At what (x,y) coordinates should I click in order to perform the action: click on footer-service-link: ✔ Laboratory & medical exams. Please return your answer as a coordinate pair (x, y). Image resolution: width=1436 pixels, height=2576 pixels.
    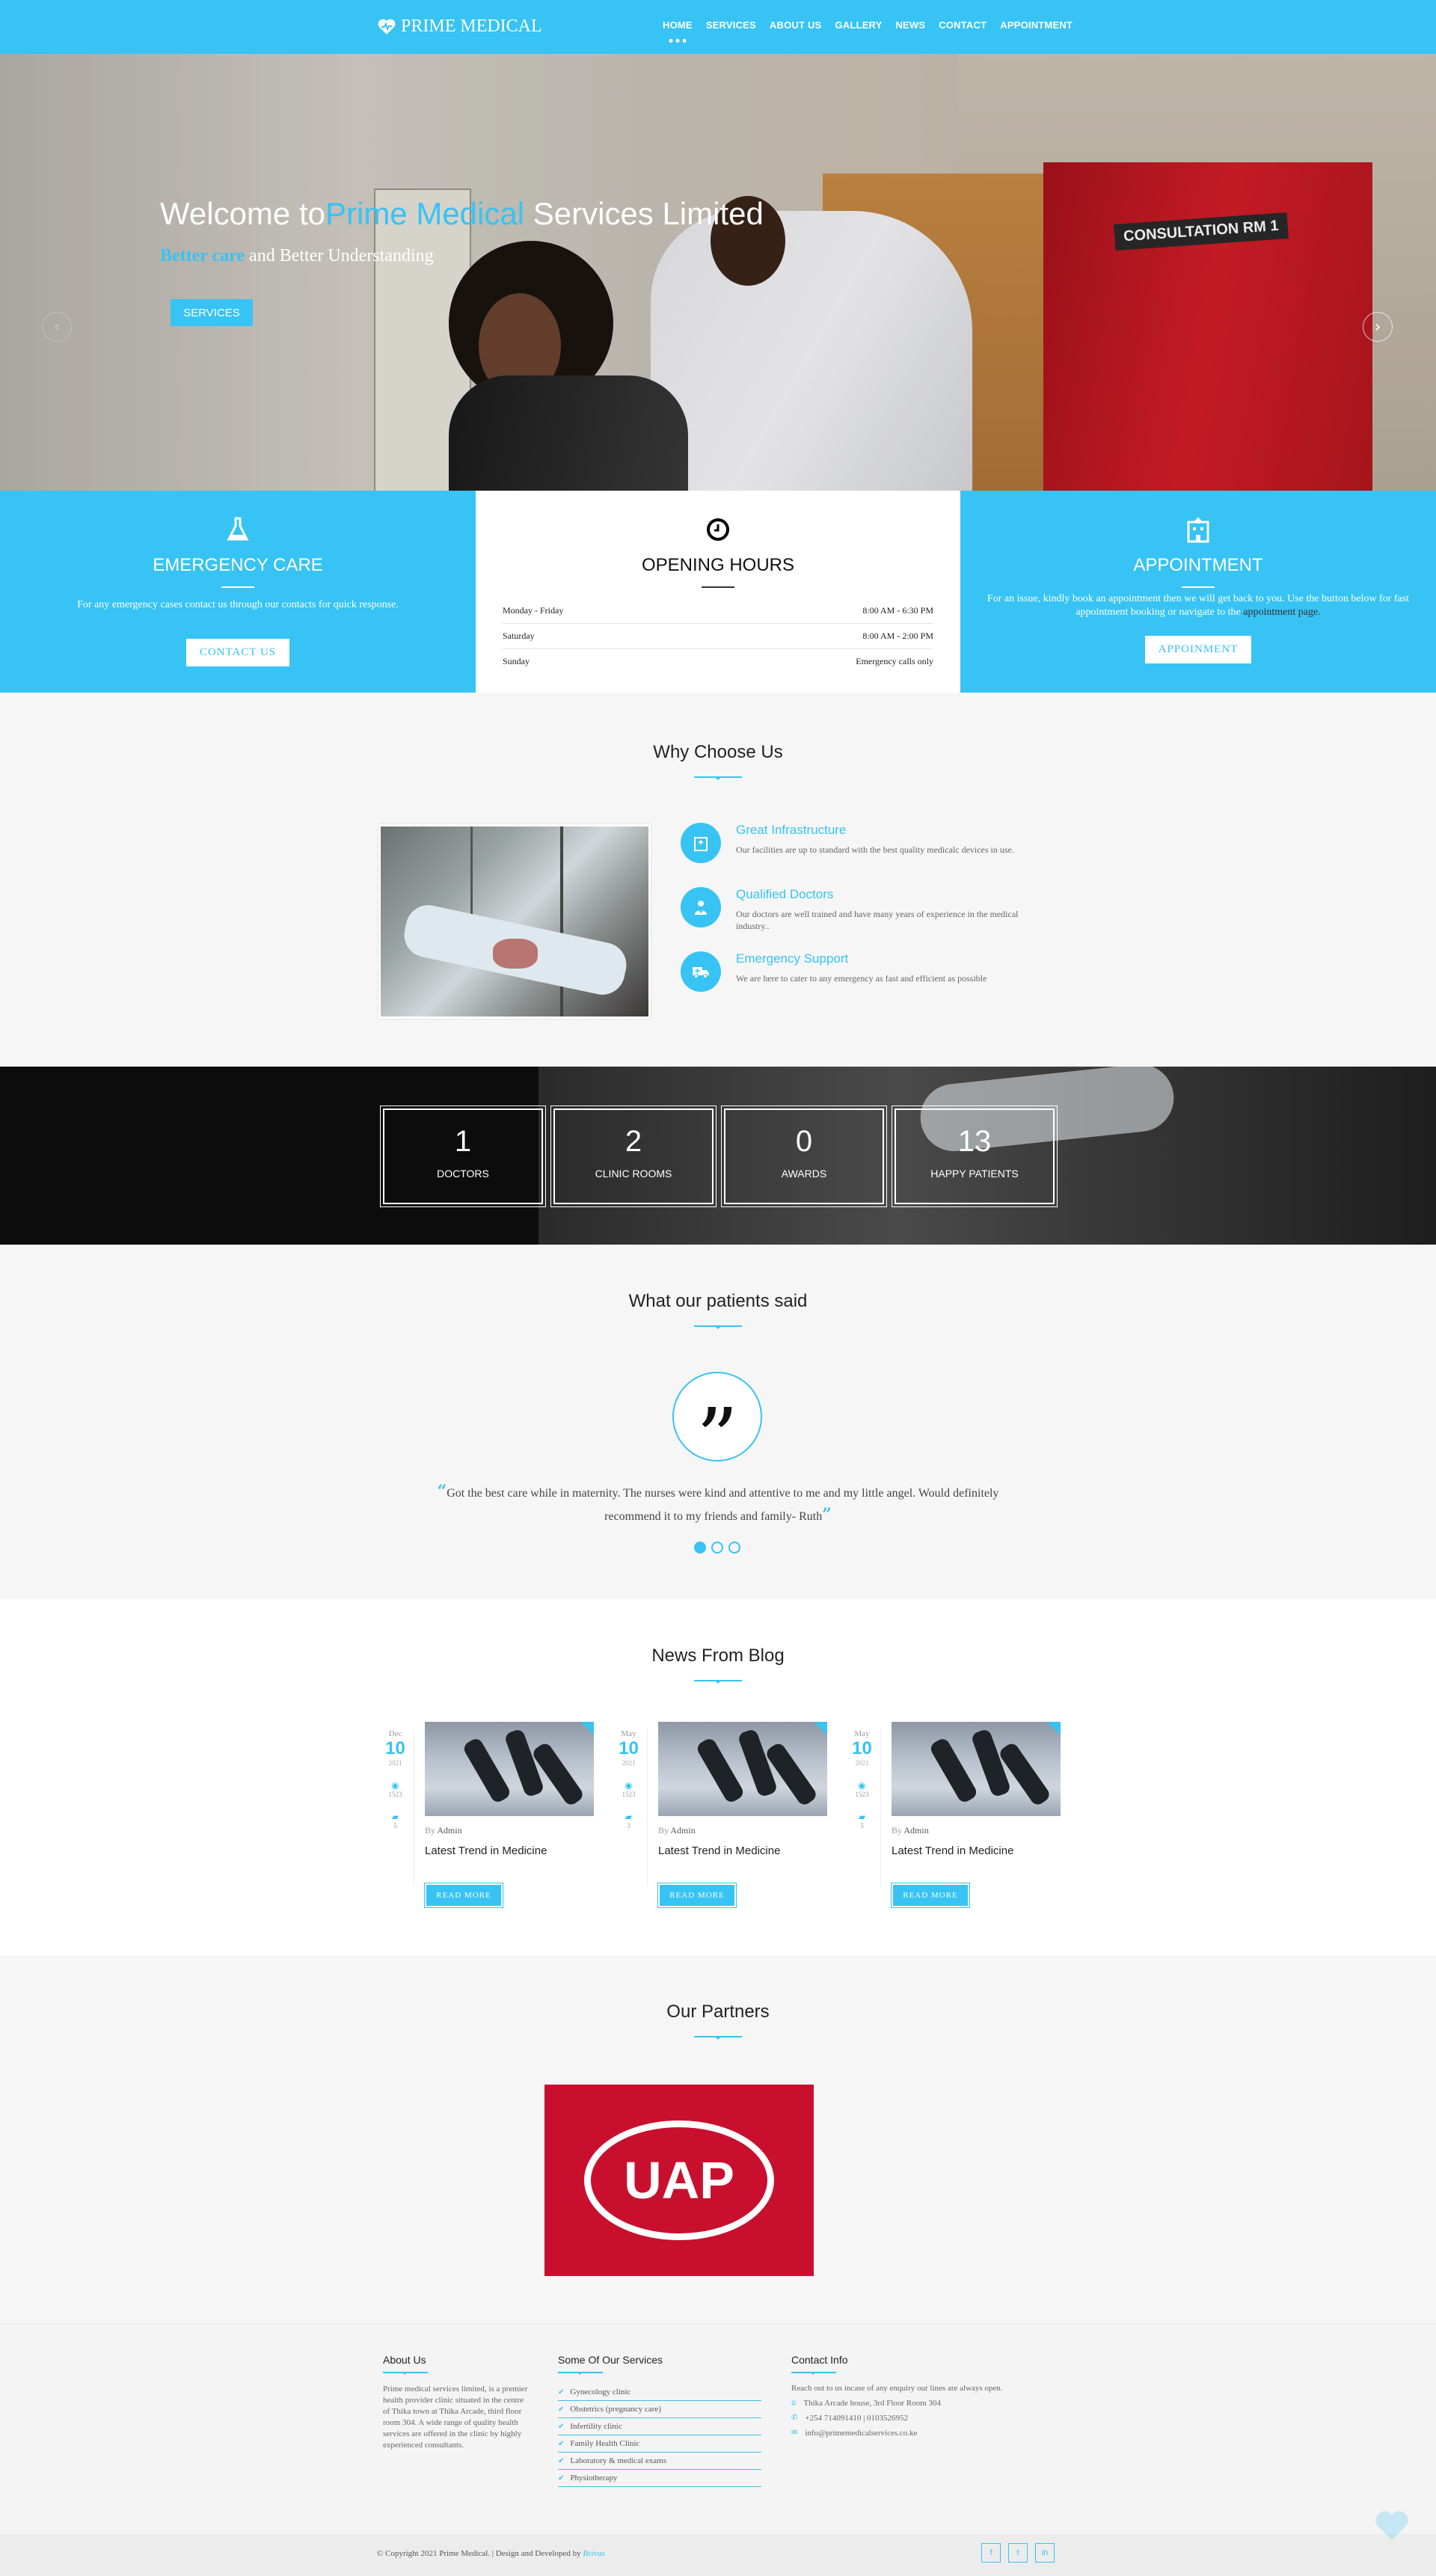
    Looking at the image, I should click on (659, 2461).